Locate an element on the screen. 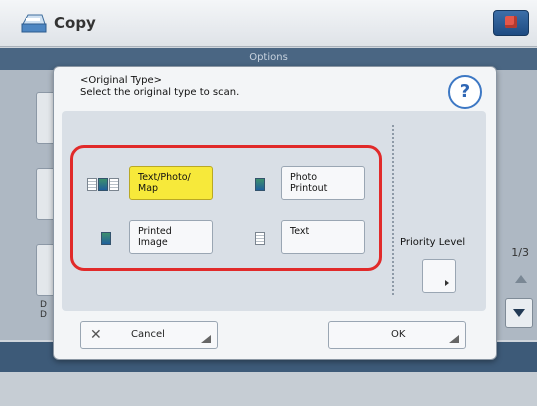  app-title: Copy is located at coordinates (75, 23).